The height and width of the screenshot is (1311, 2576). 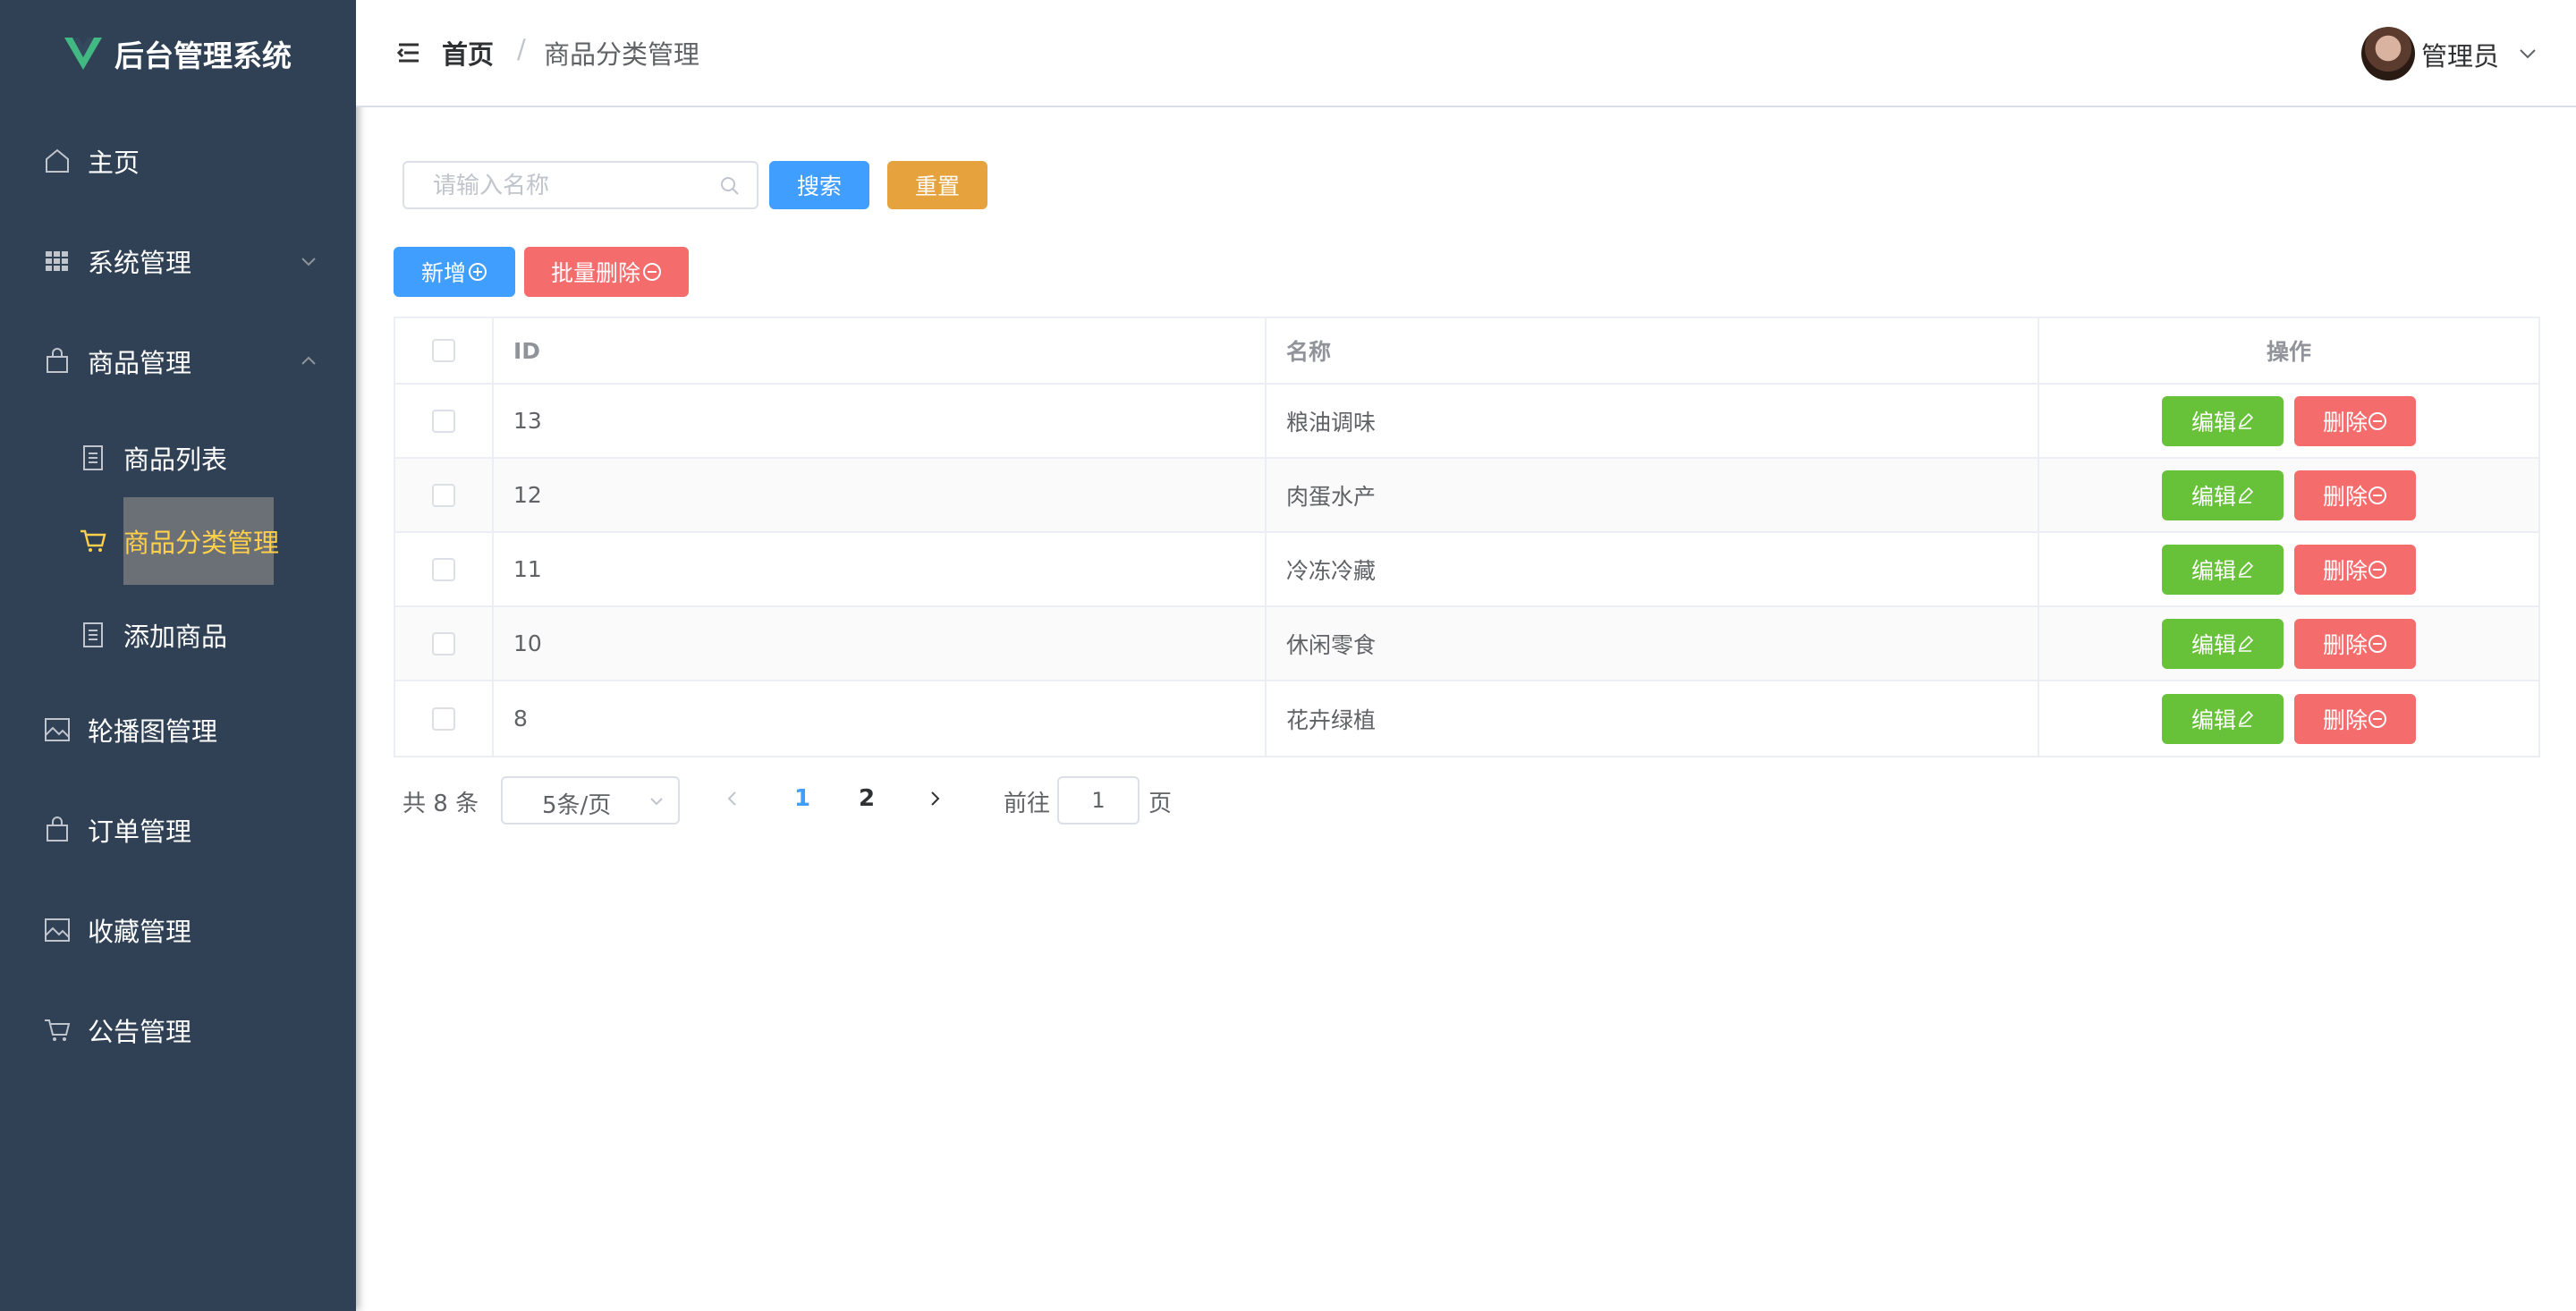 I want to click on sidebar-item-goods: 商品管理, so click(x=178, y=361).